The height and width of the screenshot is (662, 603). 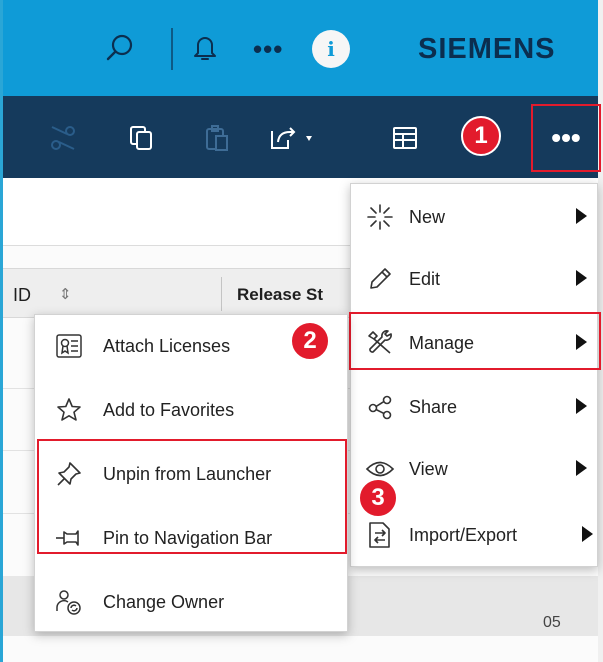 I want to click on search-icon, so click(x=120, y=48).